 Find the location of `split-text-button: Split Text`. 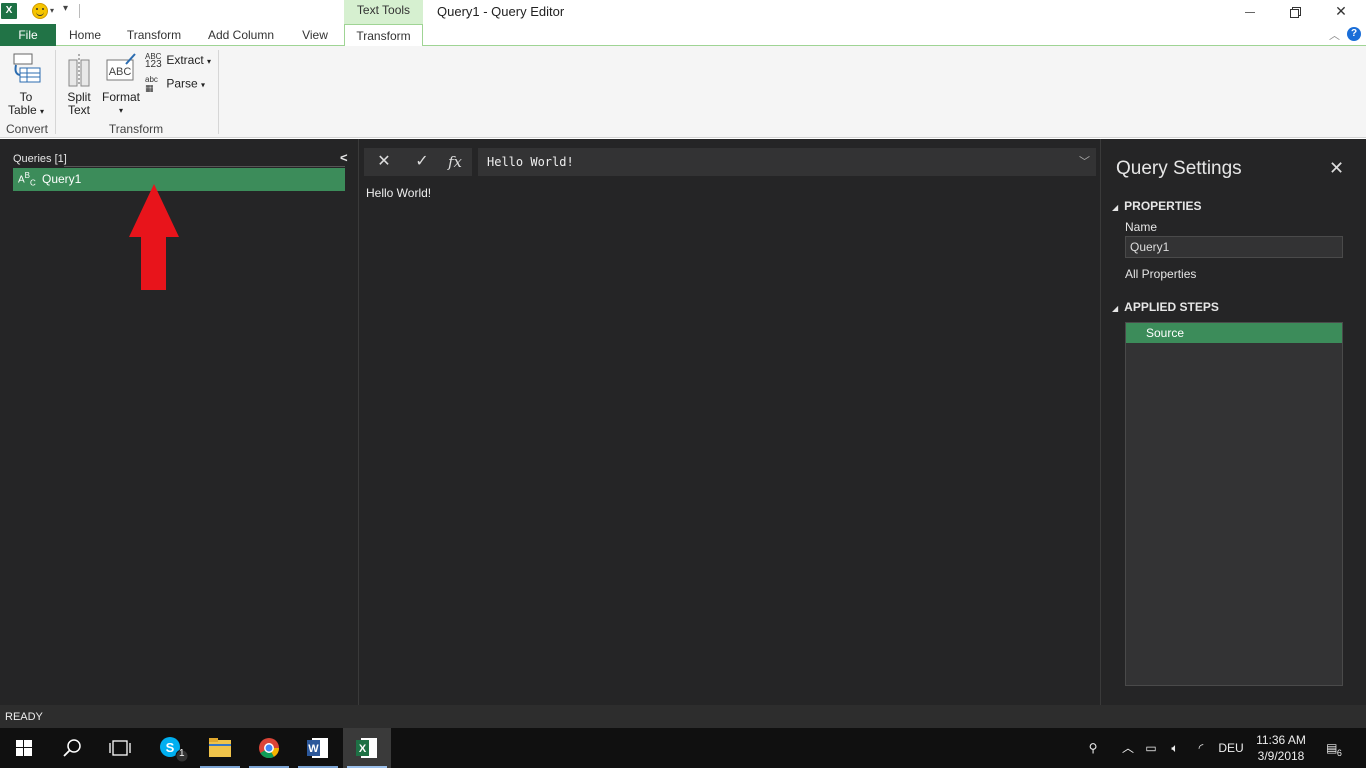

split-text-button: Split Text is located at coordinates (79, 84).